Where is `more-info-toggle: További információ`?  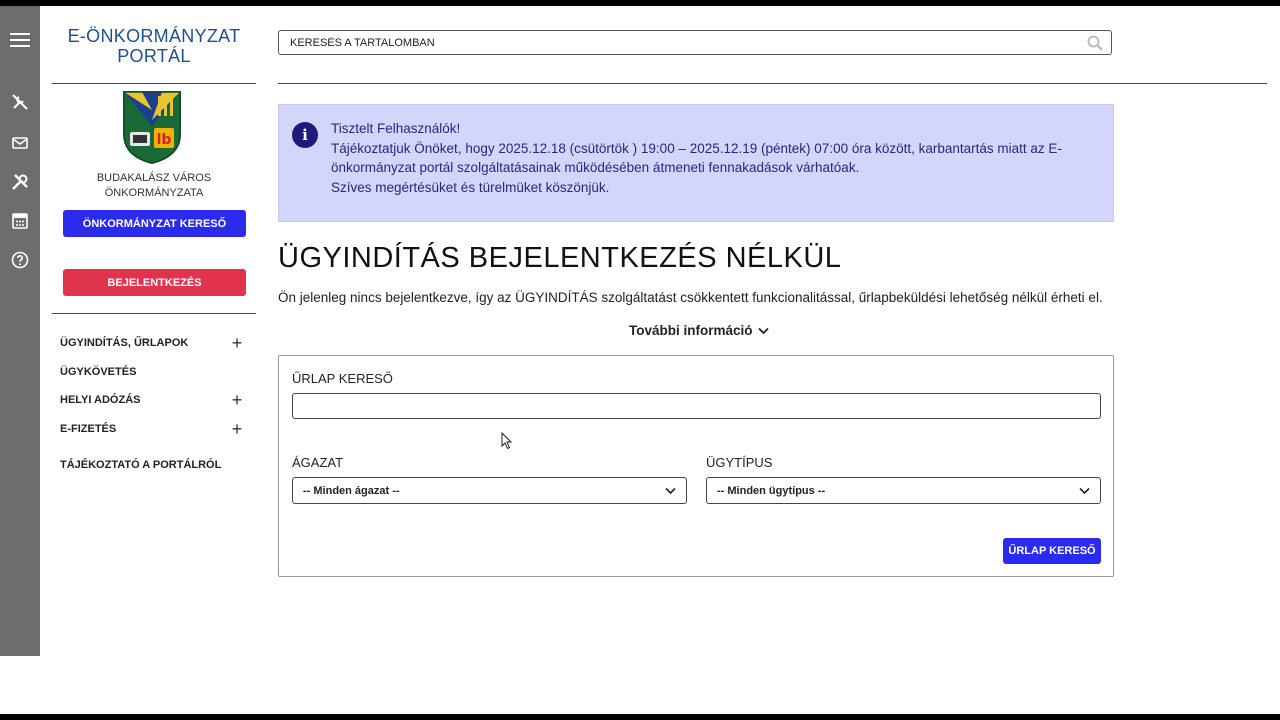
more-info-toggle: További információ is located at coordinates (699, 330).